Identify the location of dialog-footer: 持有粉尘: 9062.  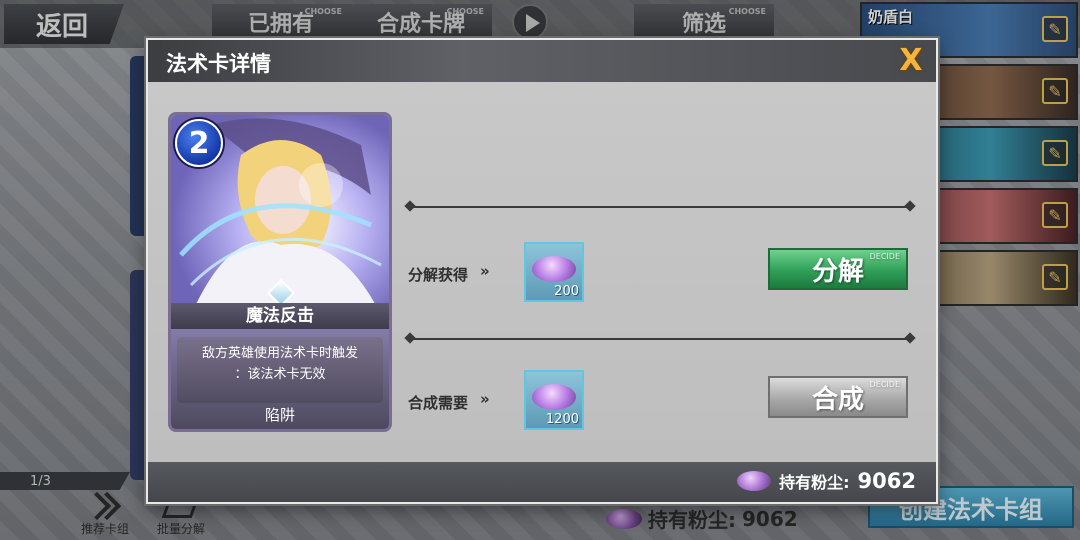
(542, 482).